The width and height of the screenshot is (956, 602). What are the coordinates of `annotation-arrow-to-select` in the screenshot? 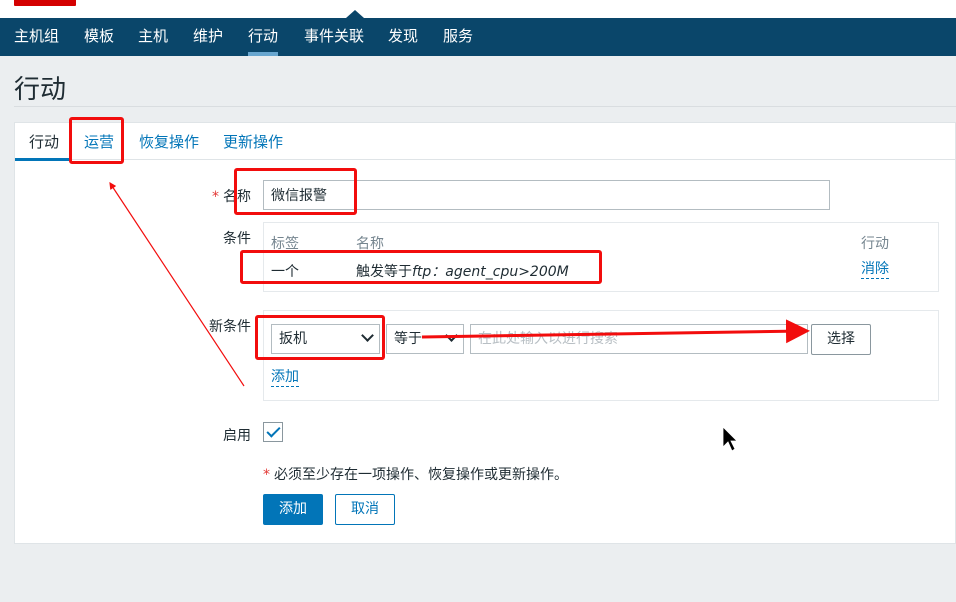 It's located at (615, 331).